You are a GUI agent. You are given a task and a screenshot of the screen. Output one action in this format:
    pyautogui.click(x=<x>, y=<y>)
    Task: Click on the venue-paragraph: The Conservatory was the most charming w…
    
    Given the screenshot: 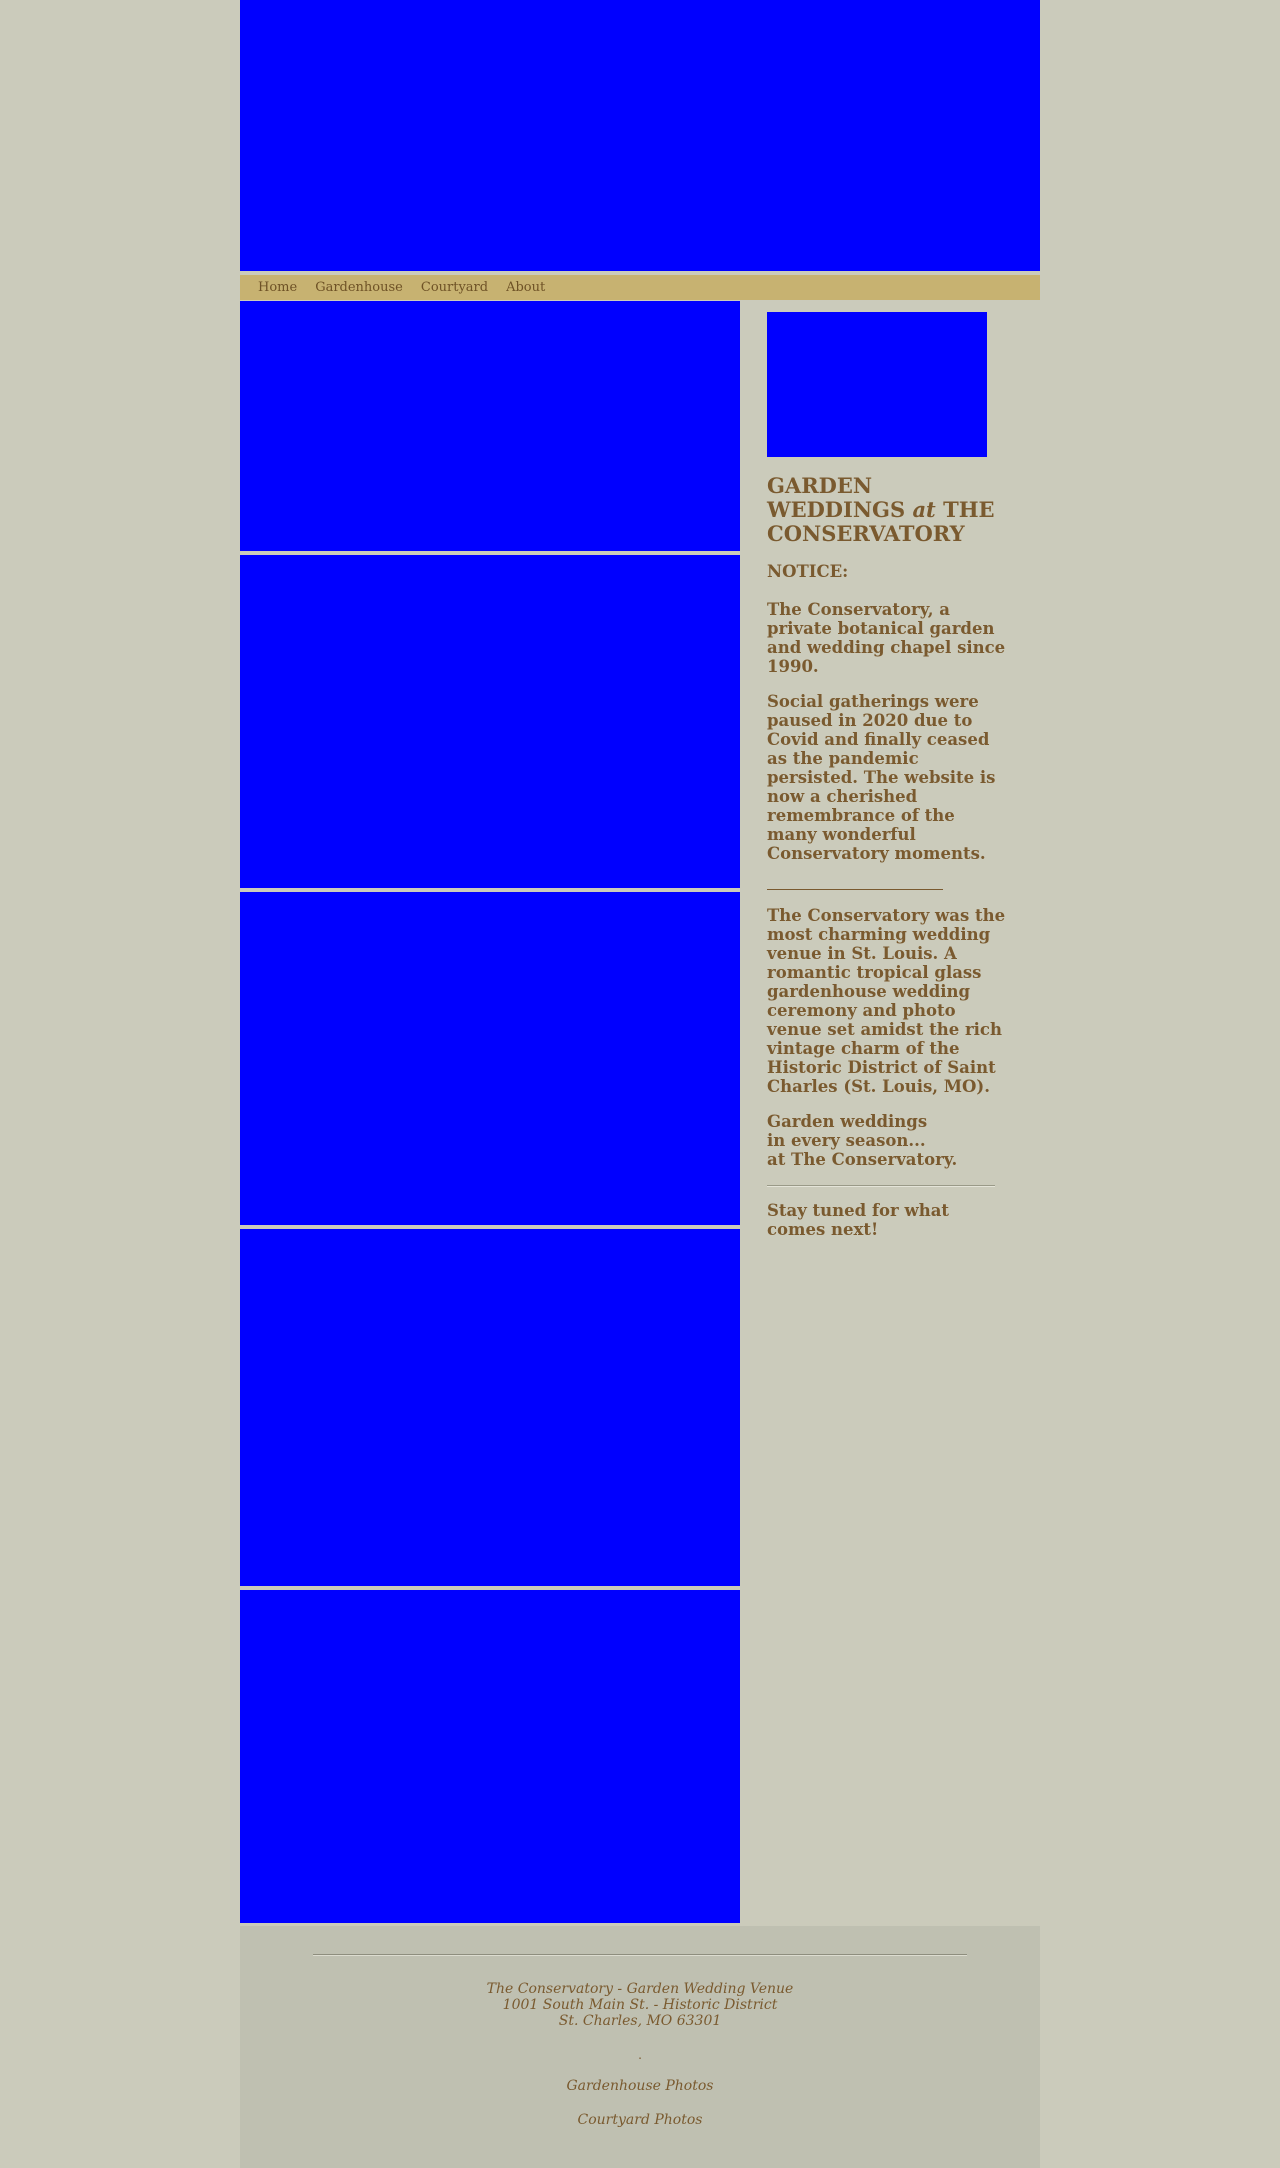 What is the action you would take?
    pyautogui.click(x=886, y=1001)
    